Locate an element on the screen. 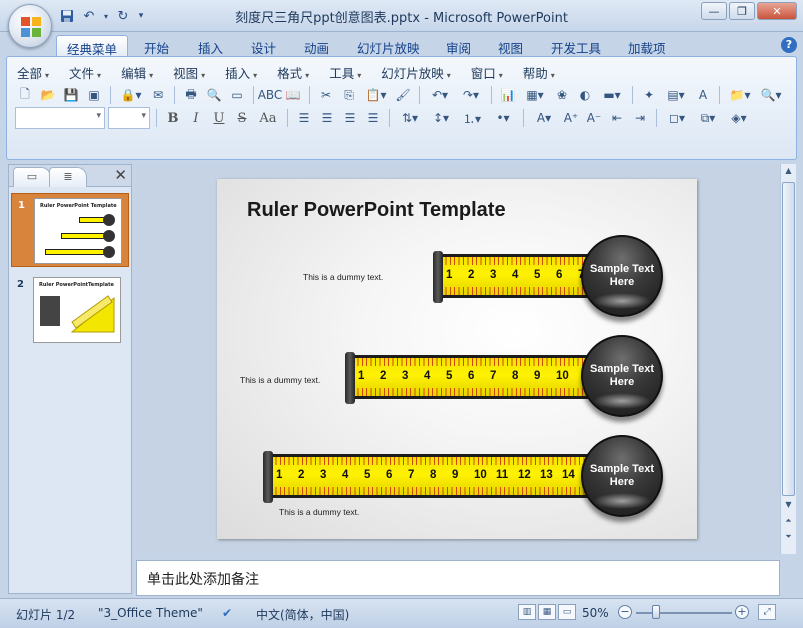 This screenshot has height=628, width=803. slide-thumbnail-1: 1 Ruler PowerPoint Template is located at coordinates (70, 230).